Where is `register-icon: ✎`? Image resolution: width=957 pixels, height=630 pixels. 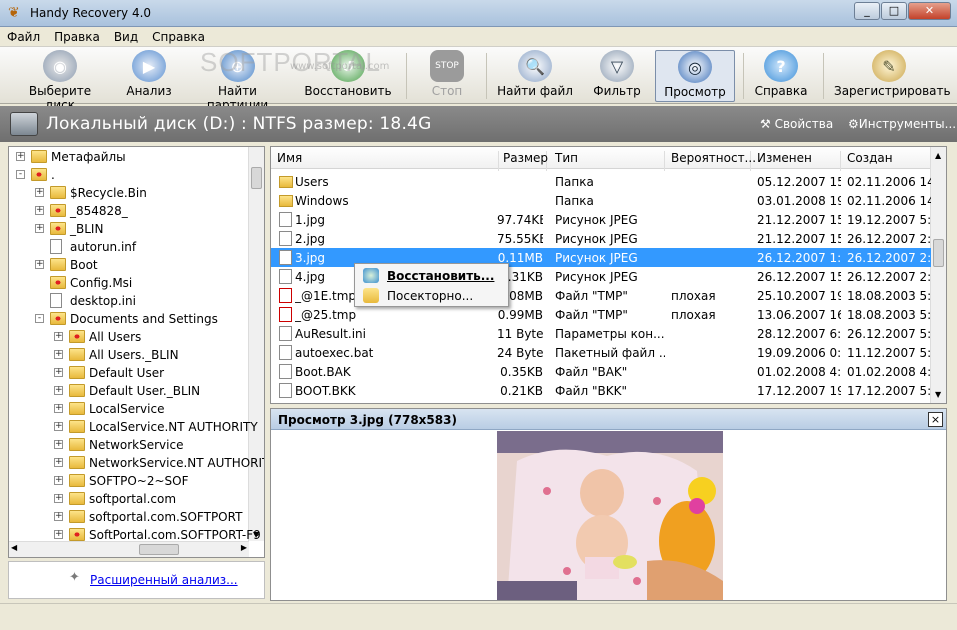
register-icon: ✎ is located at coordinates (889, 66).